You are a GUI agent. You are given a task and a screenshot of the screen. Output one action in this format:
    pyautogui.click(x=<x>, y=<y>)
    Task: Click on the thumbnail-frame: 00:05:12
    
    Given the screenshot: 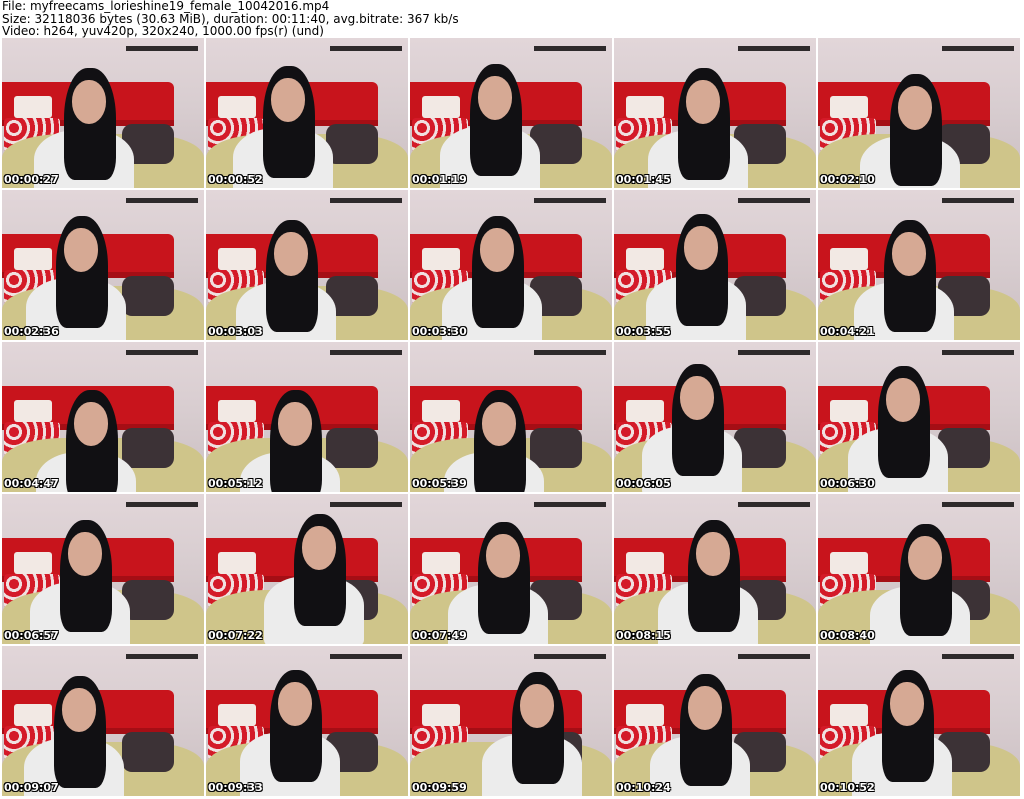 What is the action you would take?
    pyautogui.click(x=307, y=417)
    